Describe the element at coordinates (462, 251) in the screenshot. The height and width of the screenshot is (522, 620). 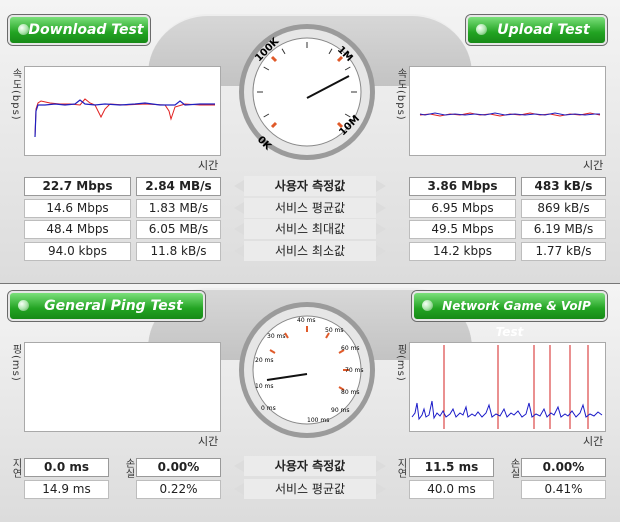
I see `upload-mbps-min: 14.2 kbps` at that location.